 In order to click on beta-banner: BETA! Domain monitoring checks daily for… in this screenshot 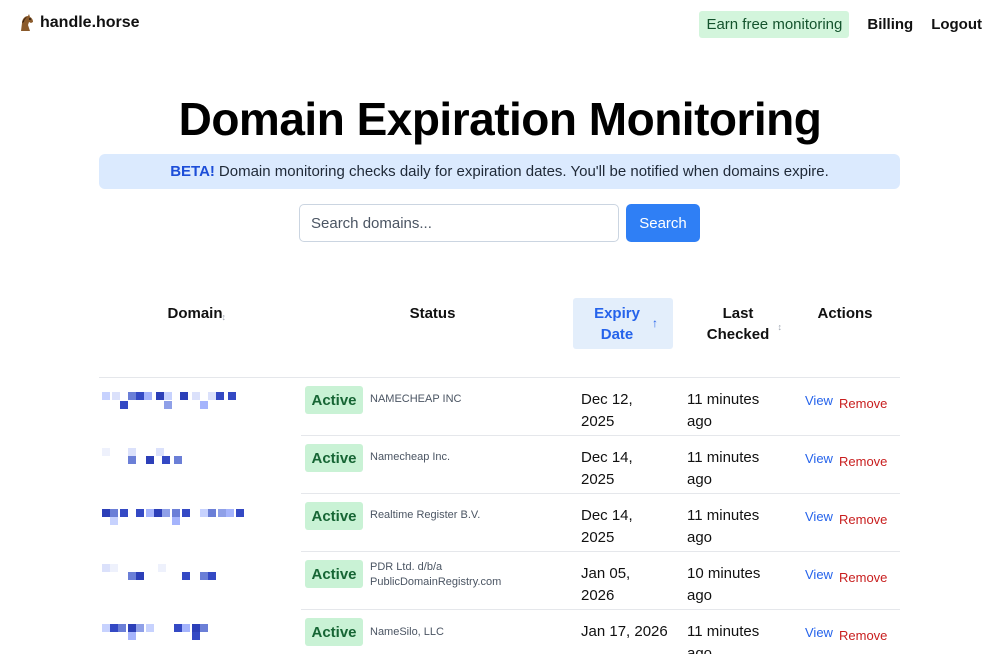, I will do `click(499, 171)`.